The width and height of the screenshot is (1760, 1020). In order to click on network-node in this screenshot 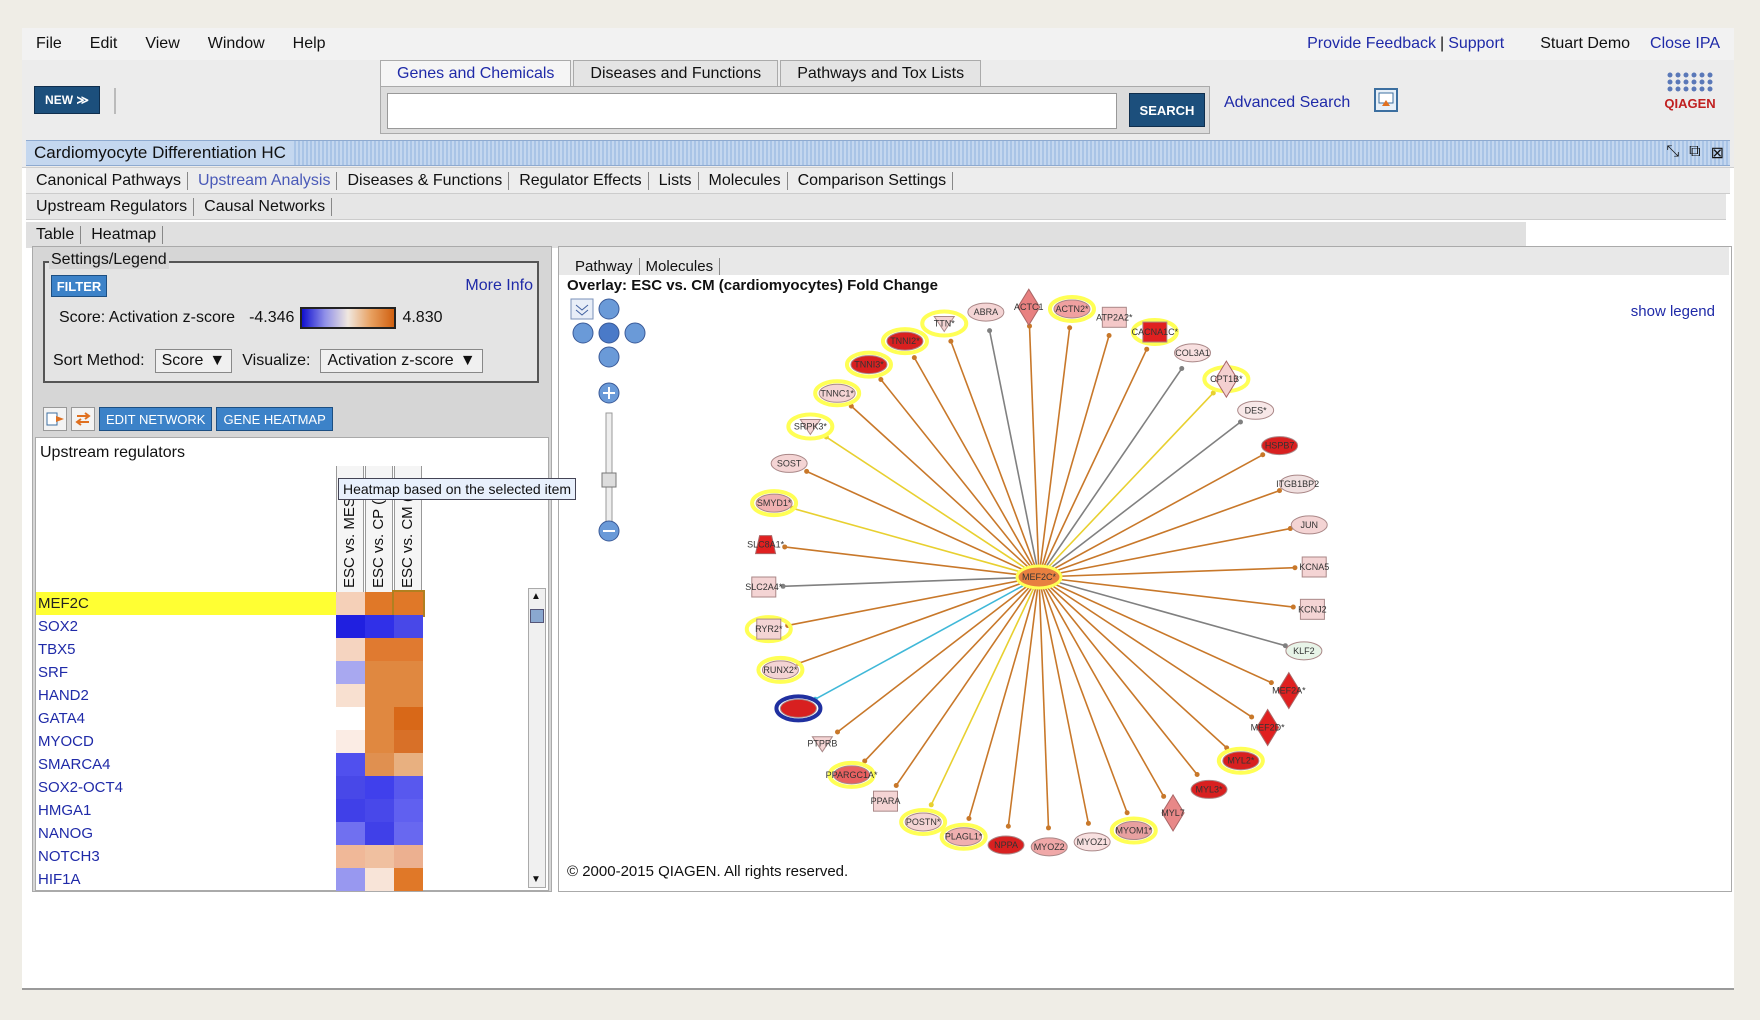, I will do `click(798, 708)`.